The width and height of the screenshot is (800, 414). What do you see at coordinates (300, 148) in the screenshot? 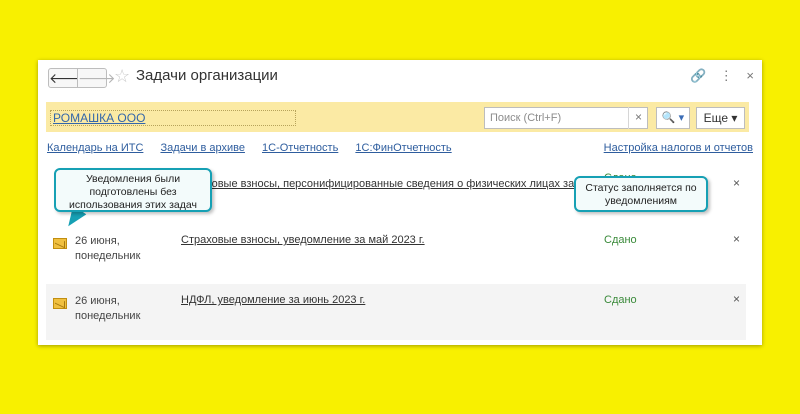
I see `link-1c-reporting: 1С-Отчетность` at bounding box center [300, 148].